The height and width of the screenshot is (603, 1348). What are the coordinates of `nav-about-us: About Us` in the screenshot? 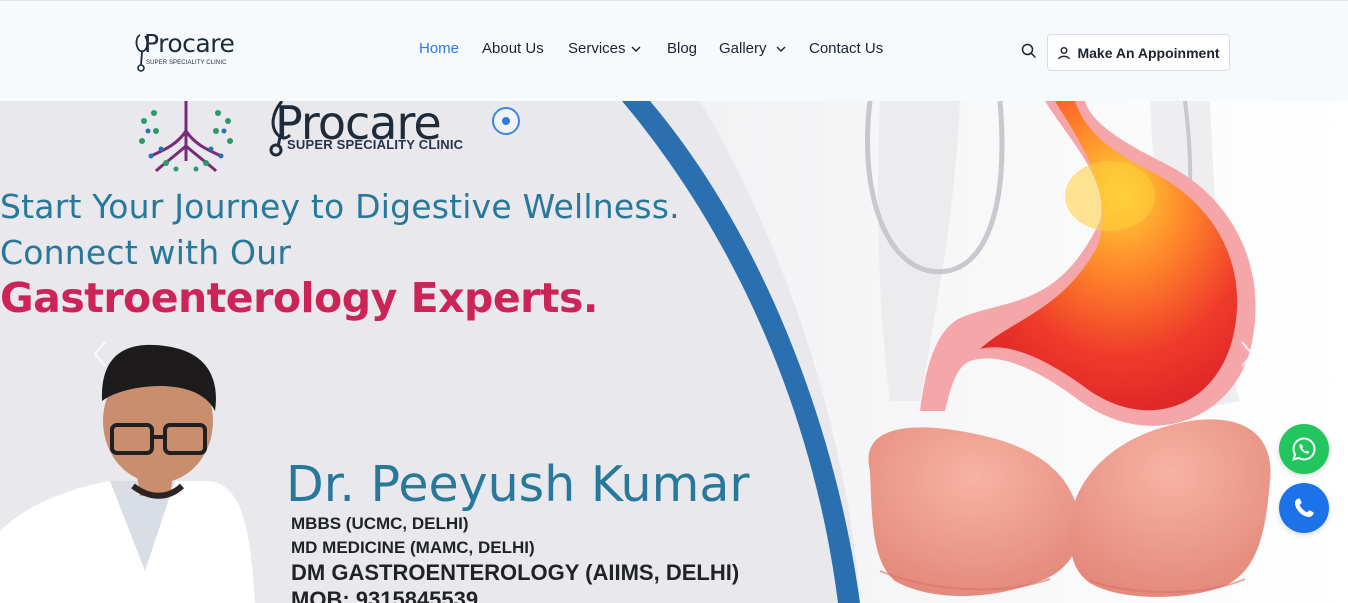 It's located at (513, 49).